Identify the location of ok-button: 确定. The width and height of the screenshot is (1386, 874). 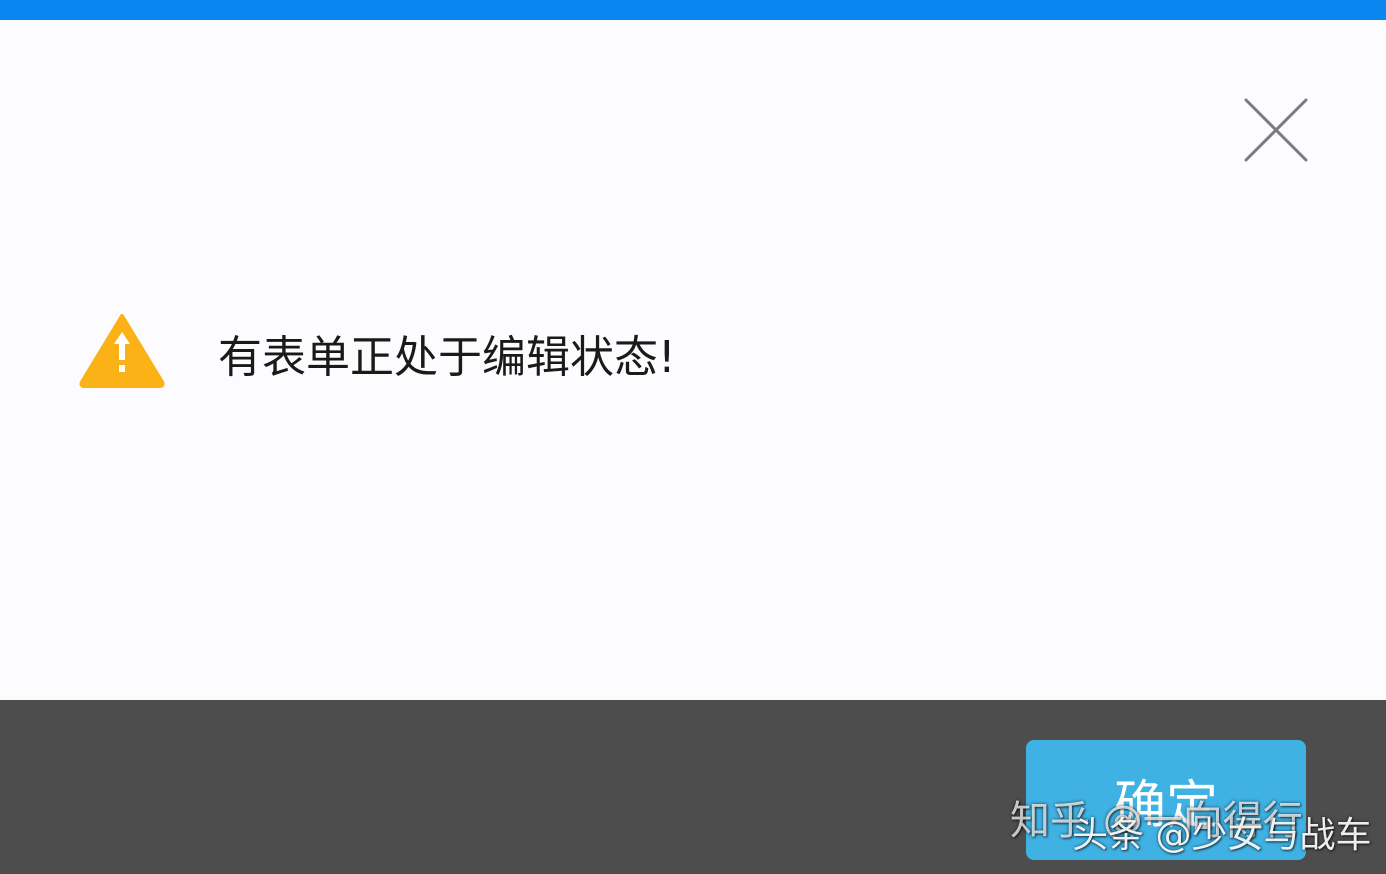
(1166, 800).